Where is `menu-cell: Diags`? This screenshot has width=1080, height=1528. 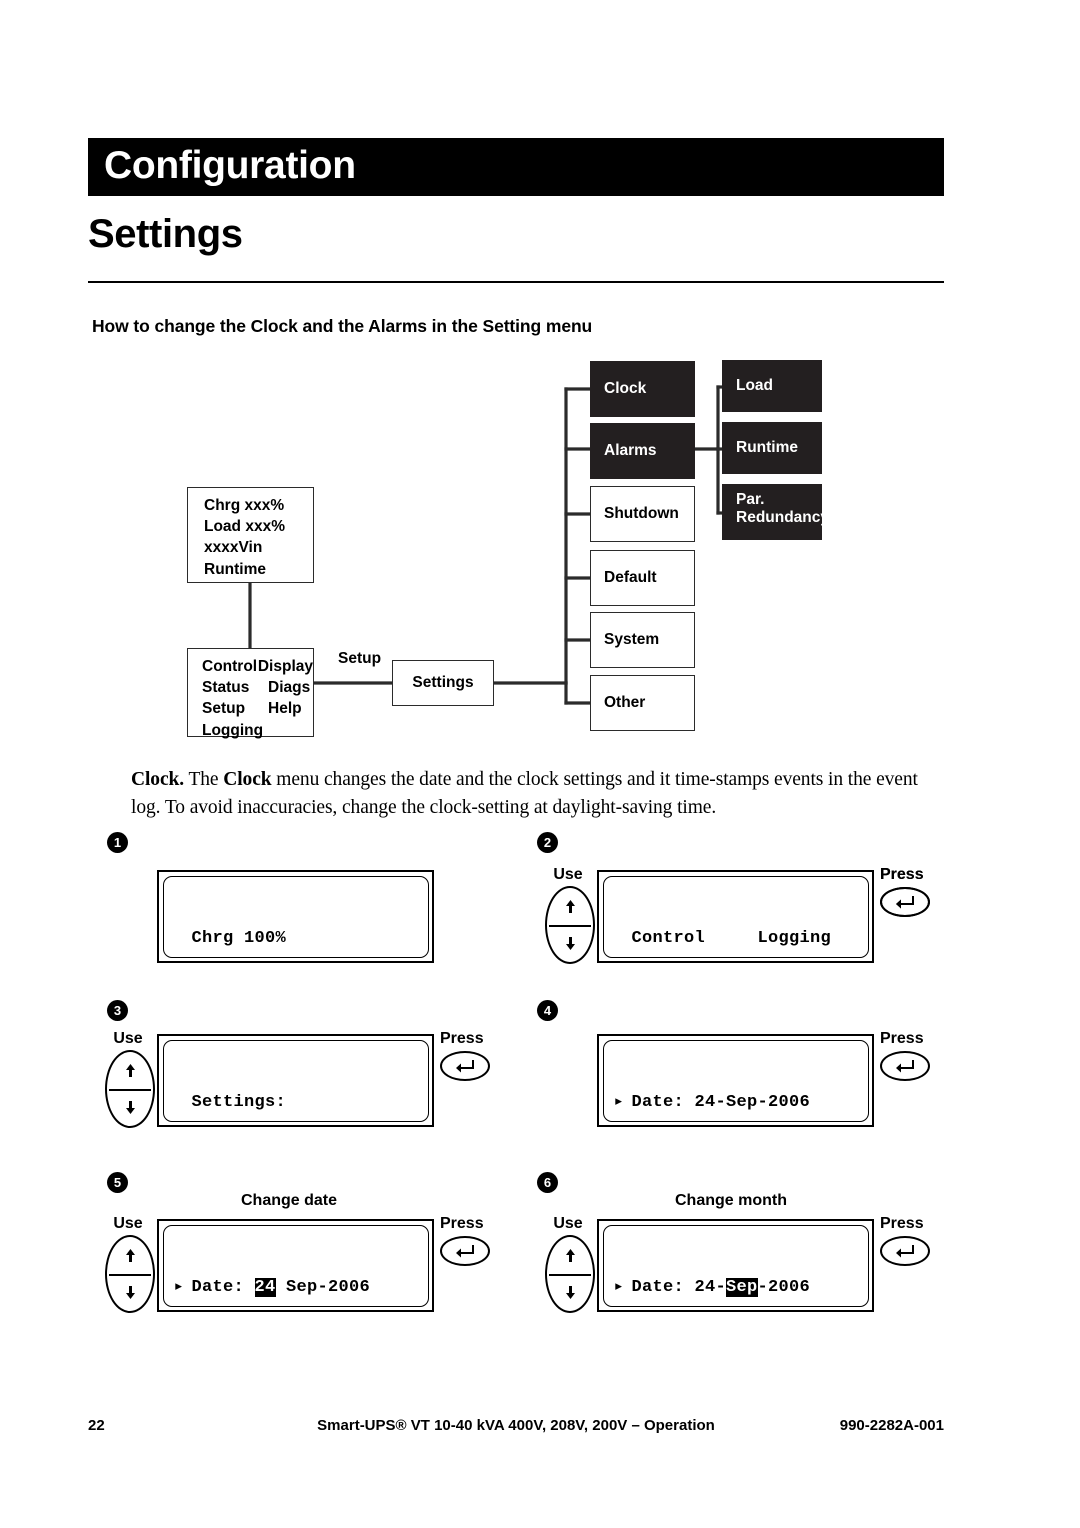 menu-cell: Diags is located at coordinates (289, 688).